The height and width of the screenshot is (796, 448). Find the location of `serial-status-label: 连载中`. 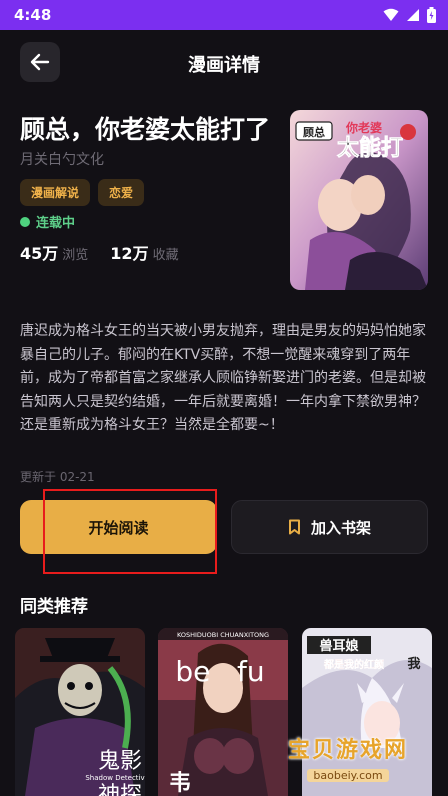

serial-status-label: 连载中 is located at coordinates (56, 223).